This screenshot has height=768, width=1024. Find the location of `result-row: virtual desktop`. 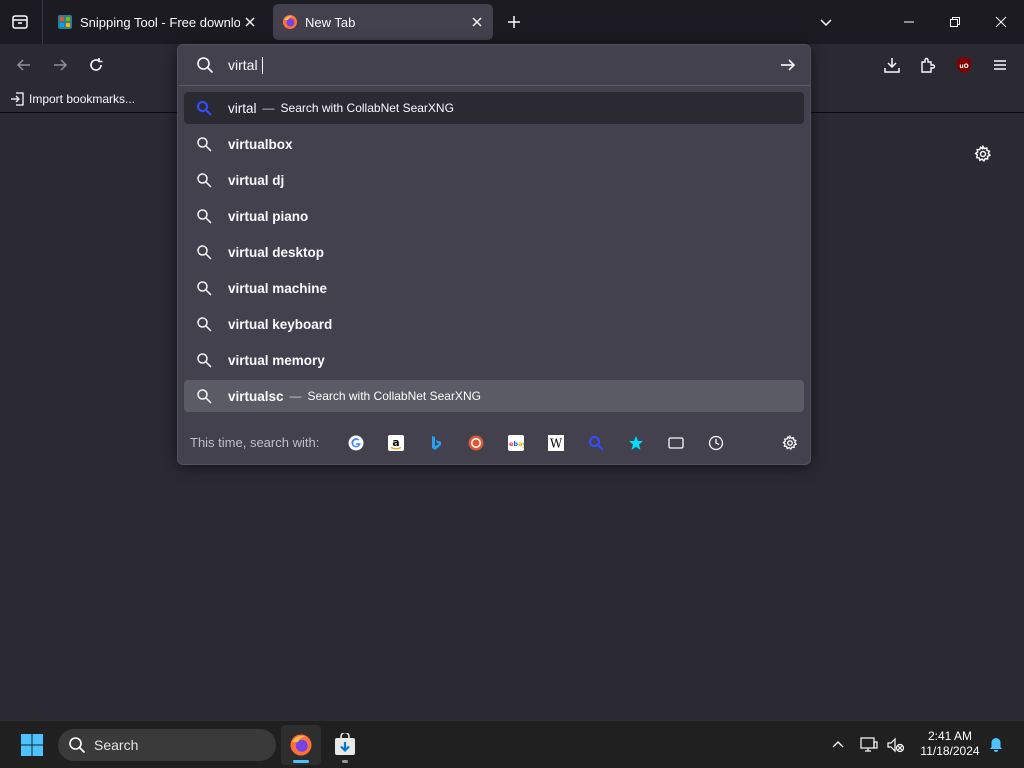

result-row: virtual desktop is located at coordinates (494, 252).